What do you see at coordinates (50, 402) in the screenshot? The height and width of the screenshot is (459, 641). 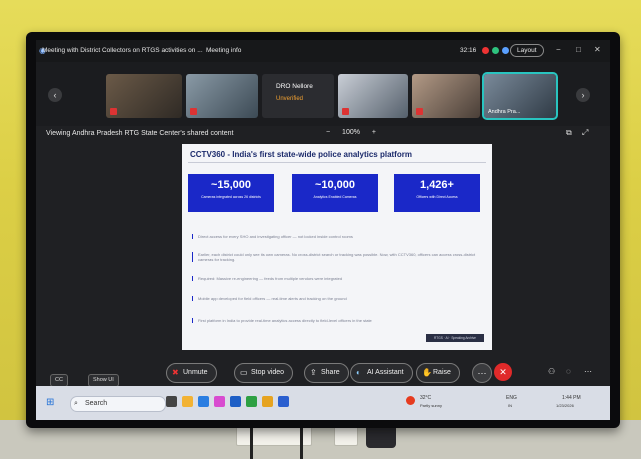 I see `start-icon: ⊞` at bounding box center [50, 402].